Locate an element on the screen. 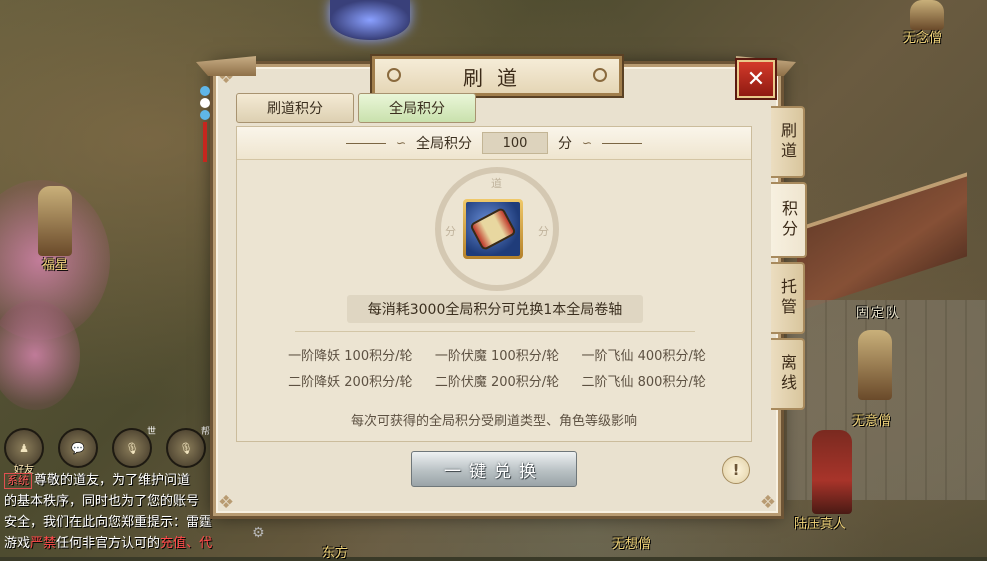 This screenshot has height=561, width=987. close-button: ✕ is located at coordinates (756, 79).